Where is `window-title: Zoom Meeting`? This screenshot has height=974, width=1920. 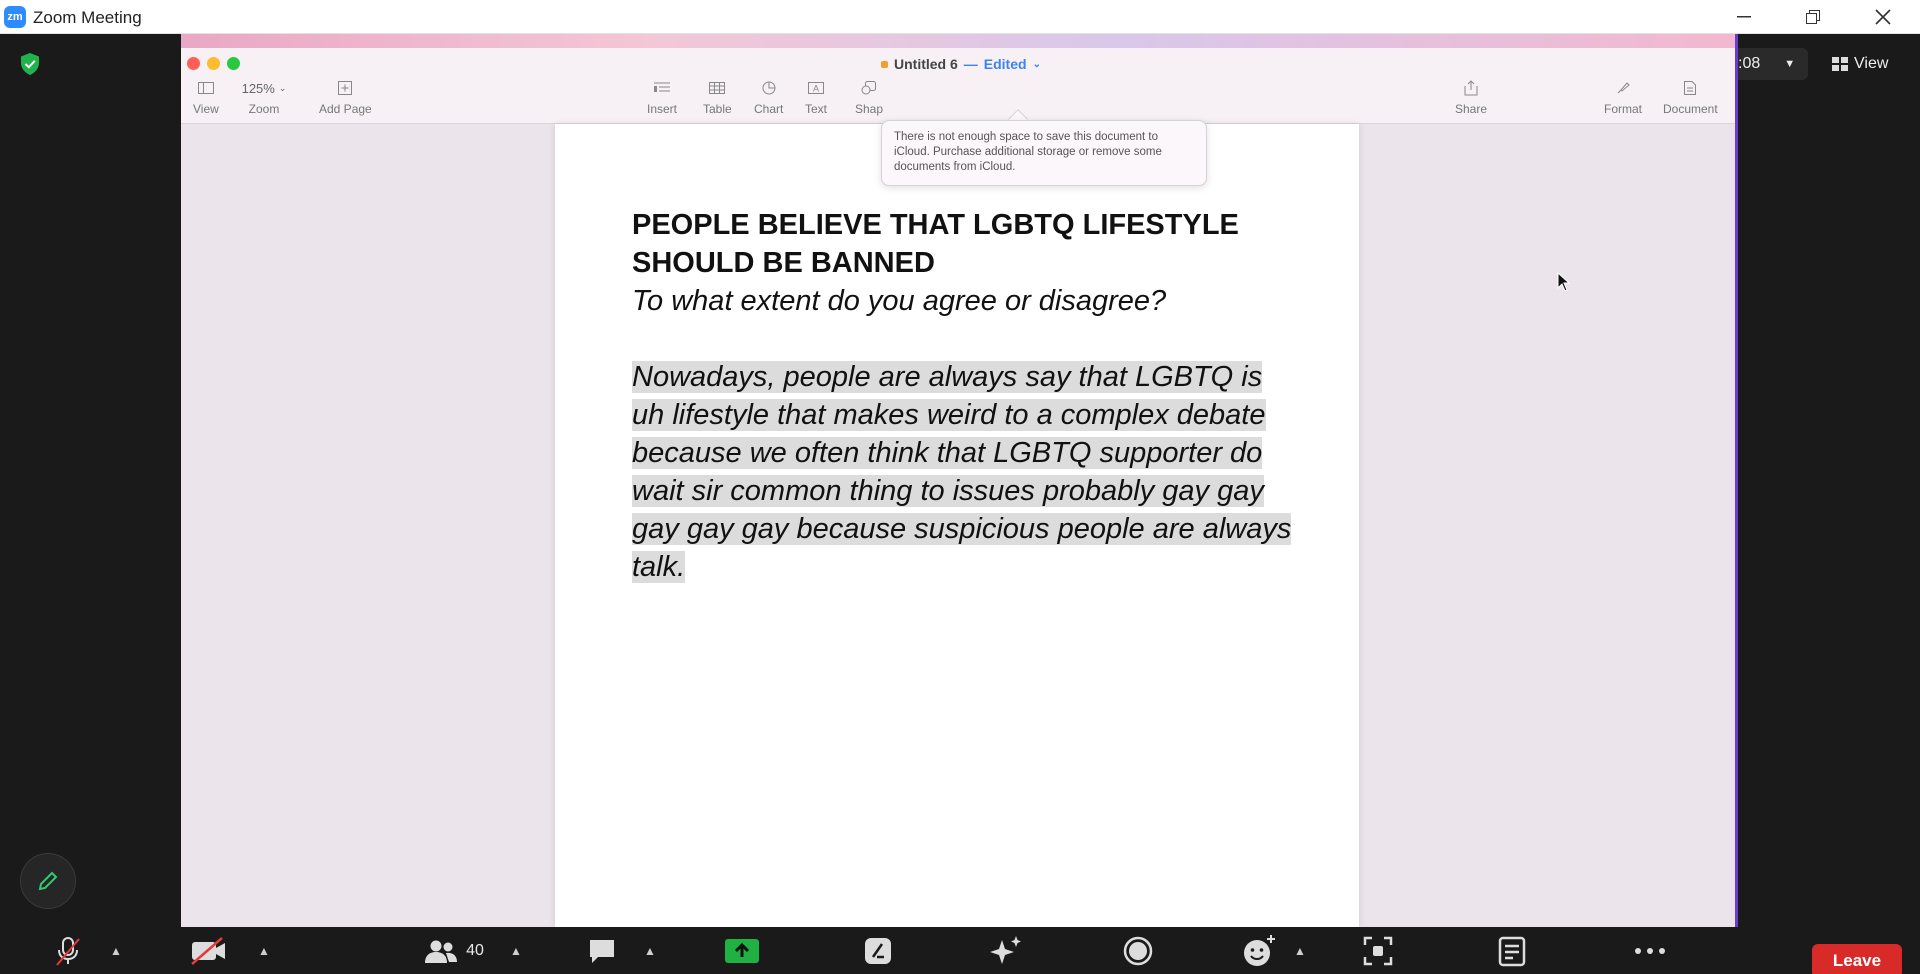
window-title: Zoom Meeting is located at coordinates (87, 17).